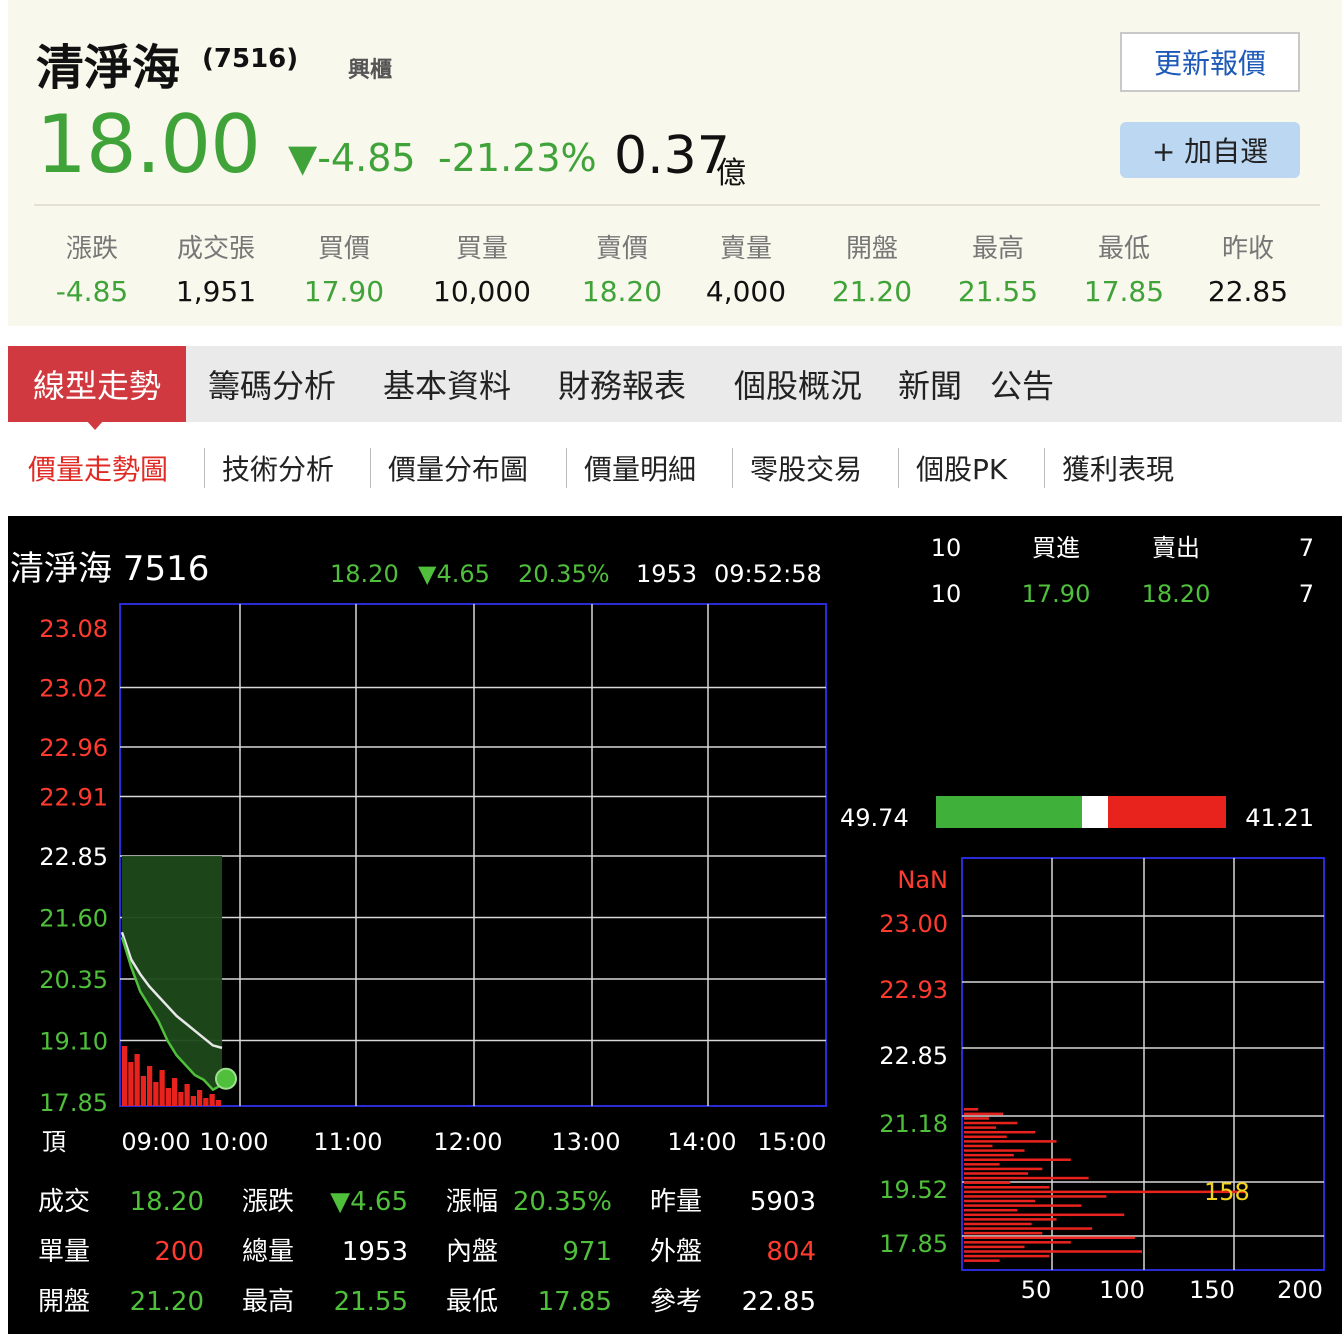 Image resolution: width=1342 pixels, height=1334 pixels. Describe the element at coordinates (216, 291) in the screenshot. I see `stat-value: 1,951` at that location.